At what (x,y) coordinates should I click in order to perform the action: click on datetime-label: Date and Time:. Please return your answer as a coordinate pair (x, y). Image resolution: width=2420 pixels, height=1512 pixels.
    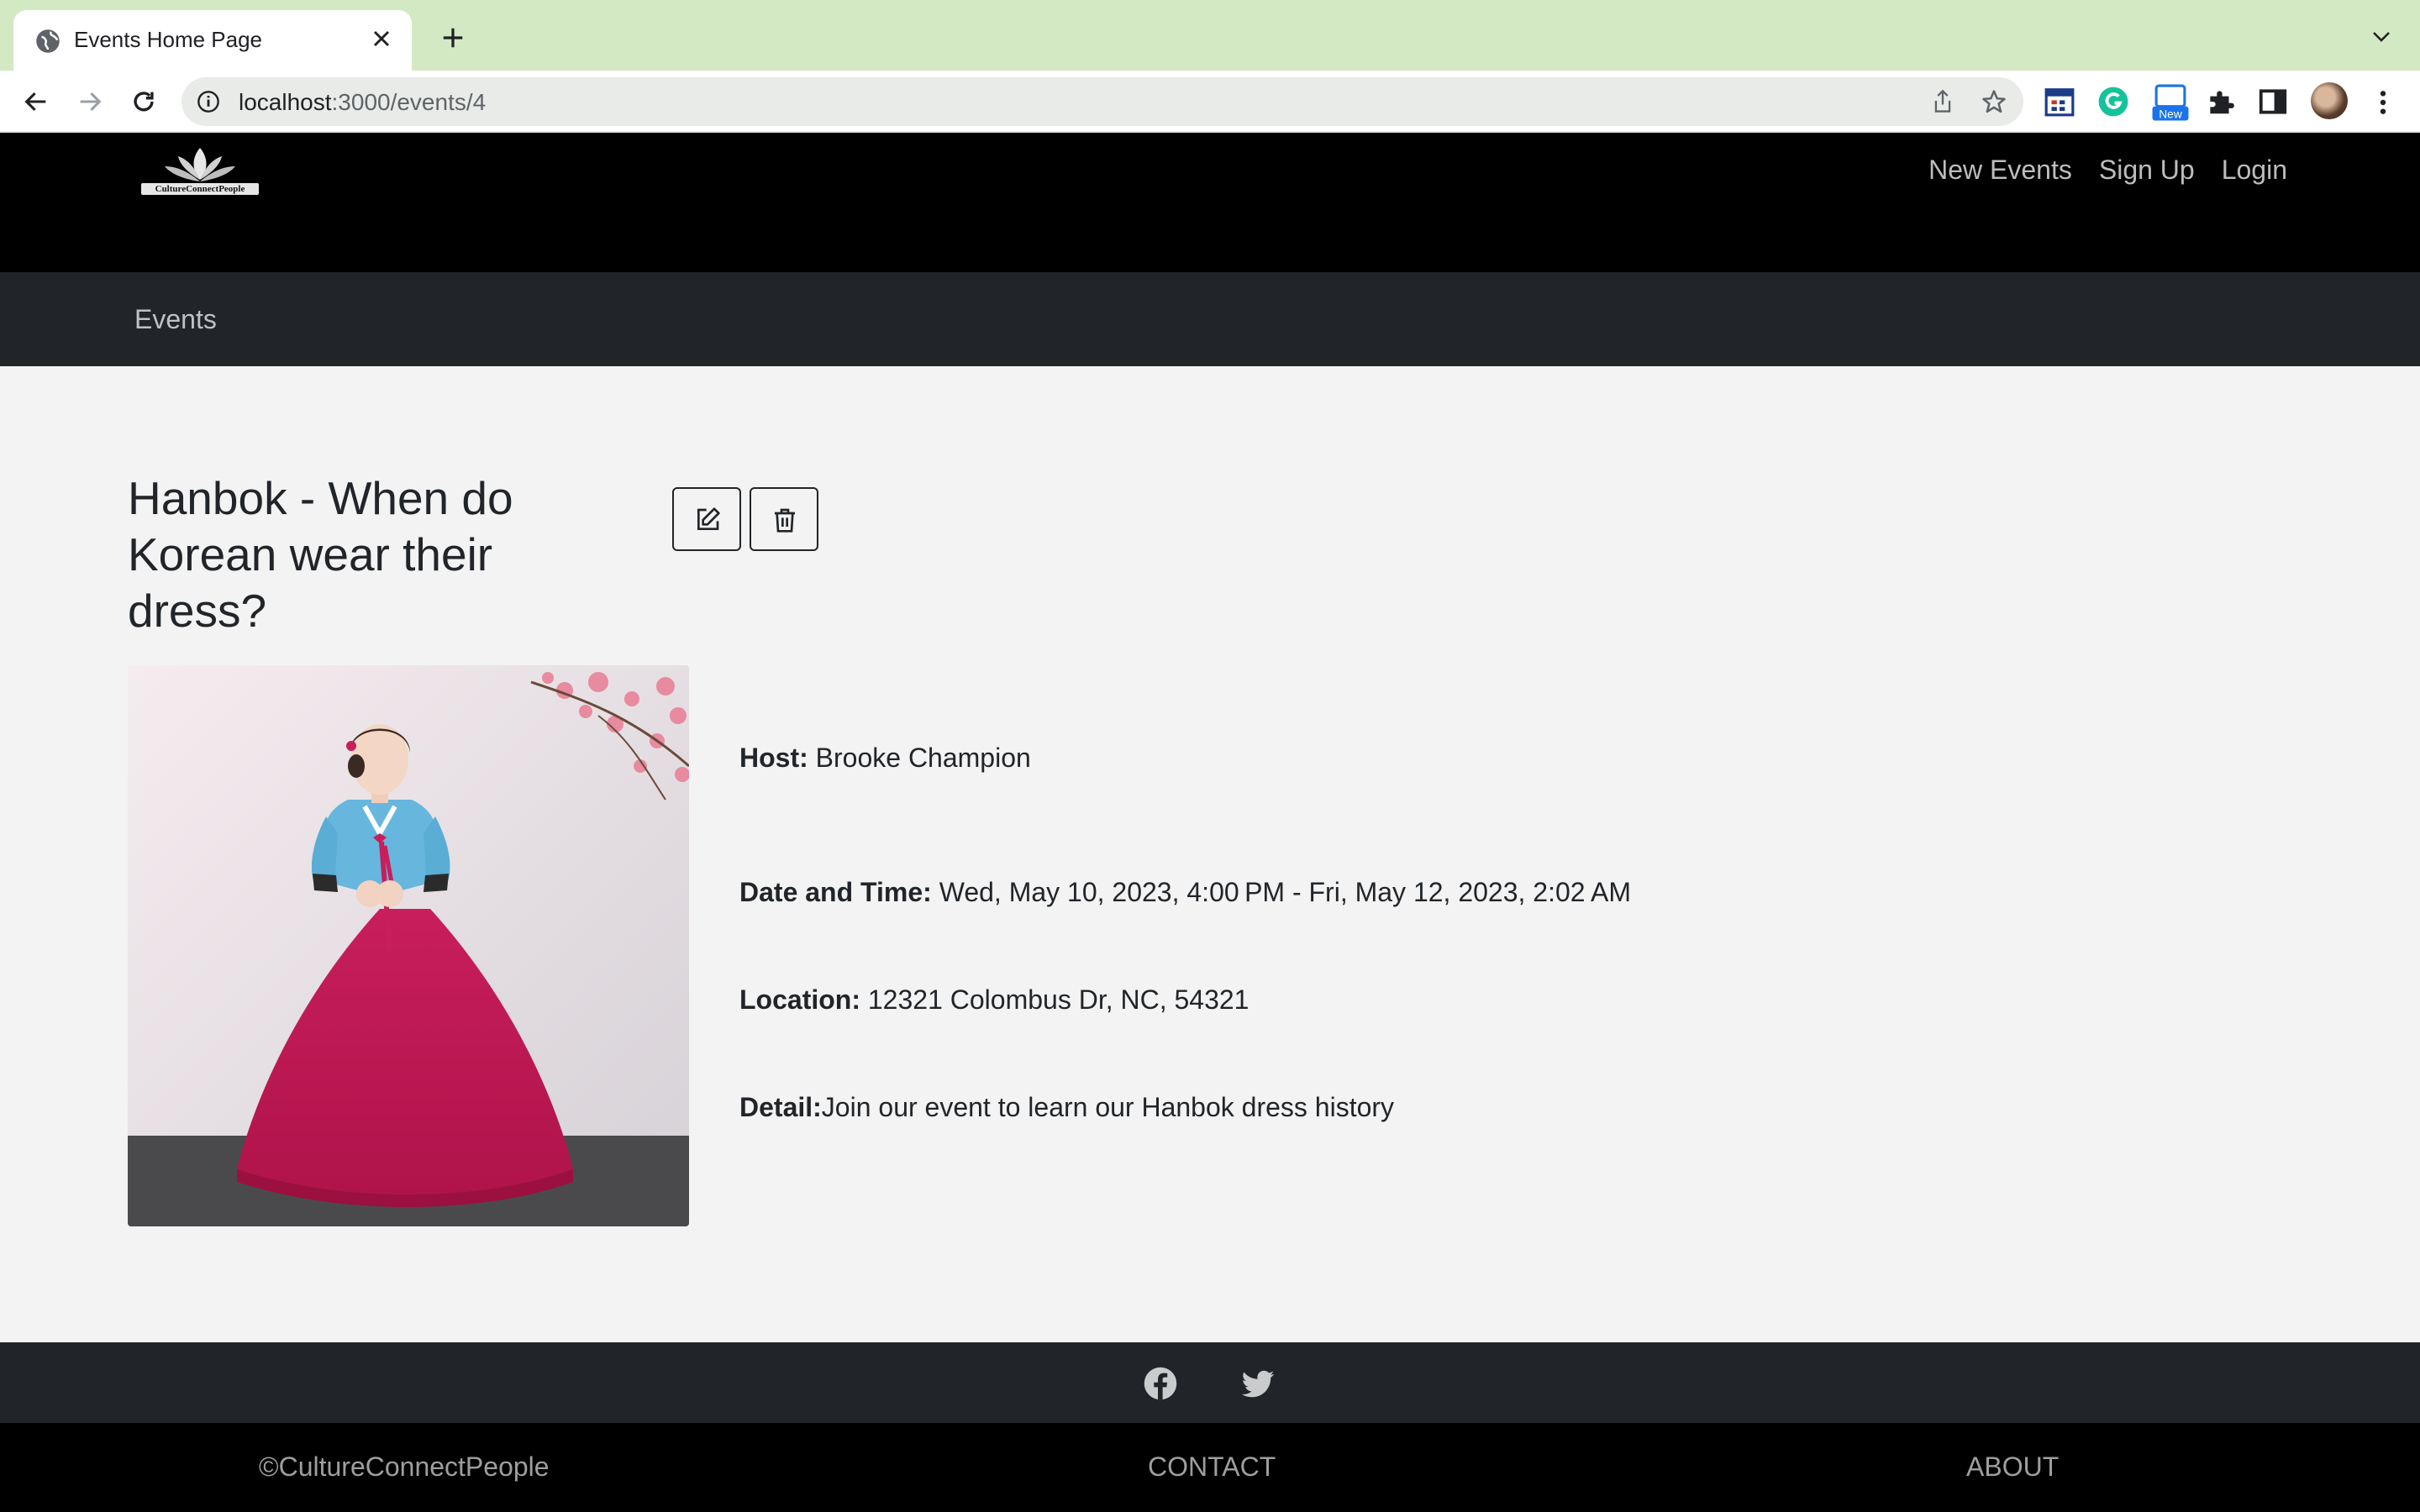
    Looking at the image, I should click on (835, 892).